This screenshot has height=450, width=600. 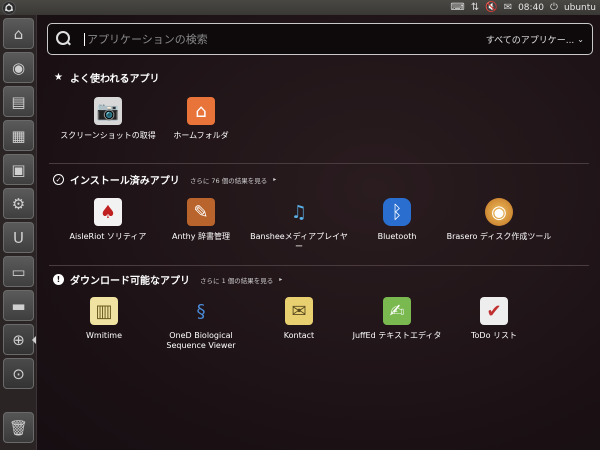 What do you see at coordinates (201, 311) in the screenshot?
I see `onedbio-icon: §` at bounding box center [201, 311].